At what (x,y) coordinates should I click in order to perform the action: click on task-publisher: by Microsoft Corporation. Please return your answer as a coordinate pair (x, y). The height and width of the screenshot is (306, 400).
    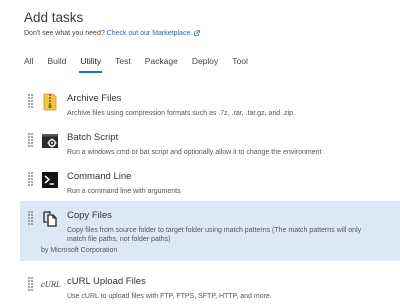
    Looking at the image, I should click on (79, 250).